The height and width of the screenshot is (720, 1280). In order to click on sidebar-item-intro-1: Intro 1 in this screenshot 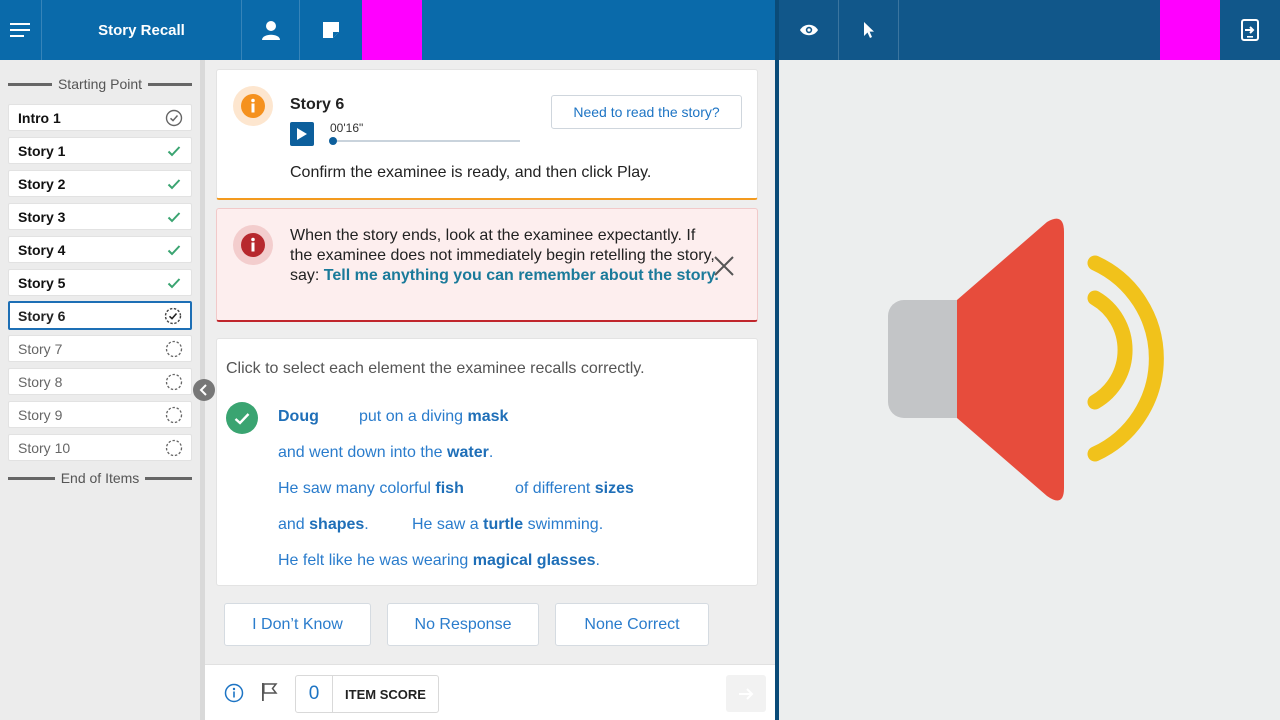, I will do `click(100, 117)`.